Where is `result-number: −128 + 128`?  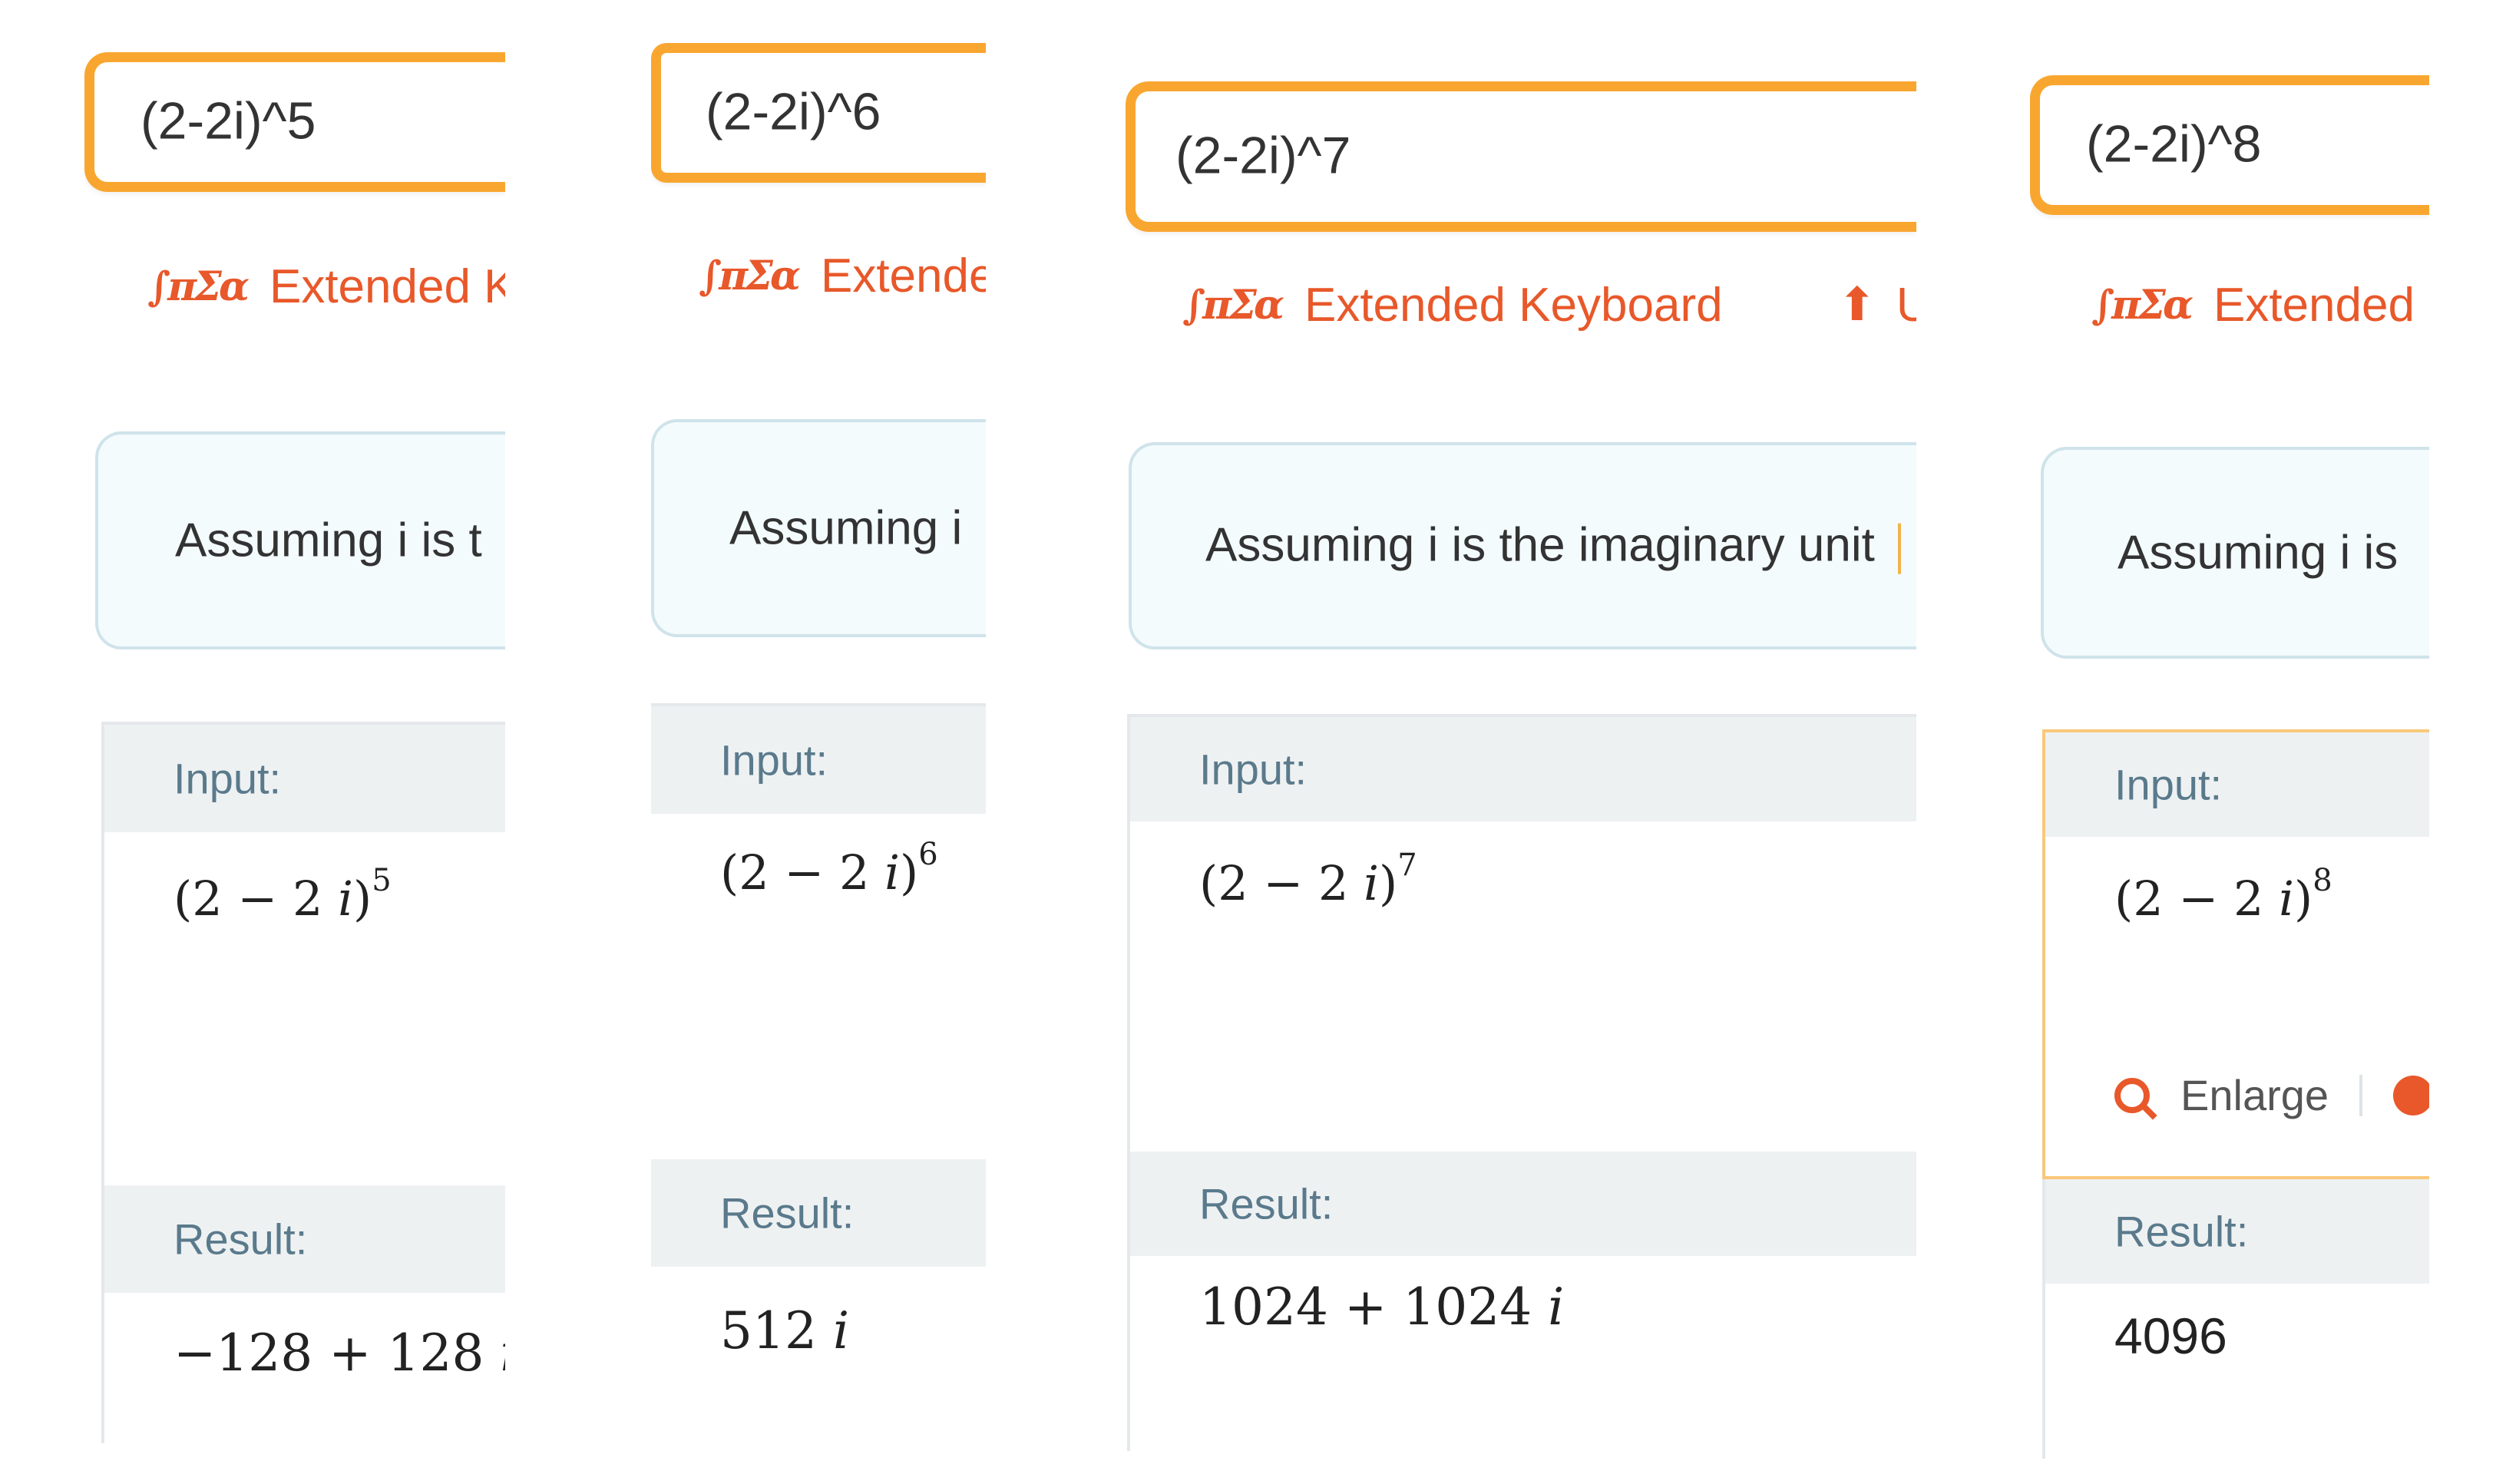 result-number: −128 + 128 is located at coordinates (338, 1353).